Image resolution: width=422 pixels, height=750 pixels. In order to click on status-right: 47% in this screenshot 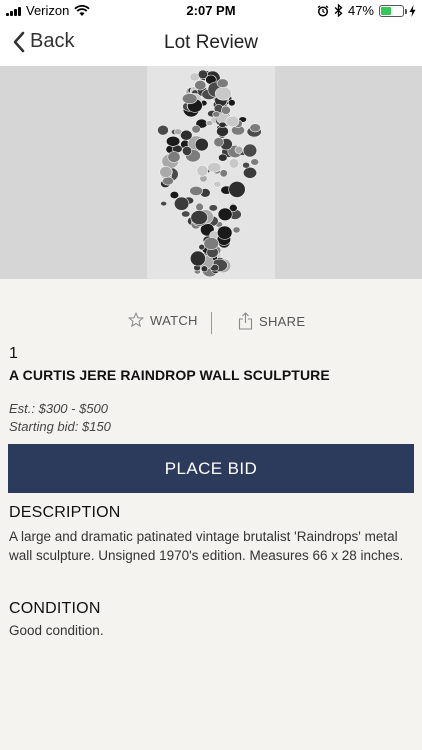, I will do `click(366, 10)`.